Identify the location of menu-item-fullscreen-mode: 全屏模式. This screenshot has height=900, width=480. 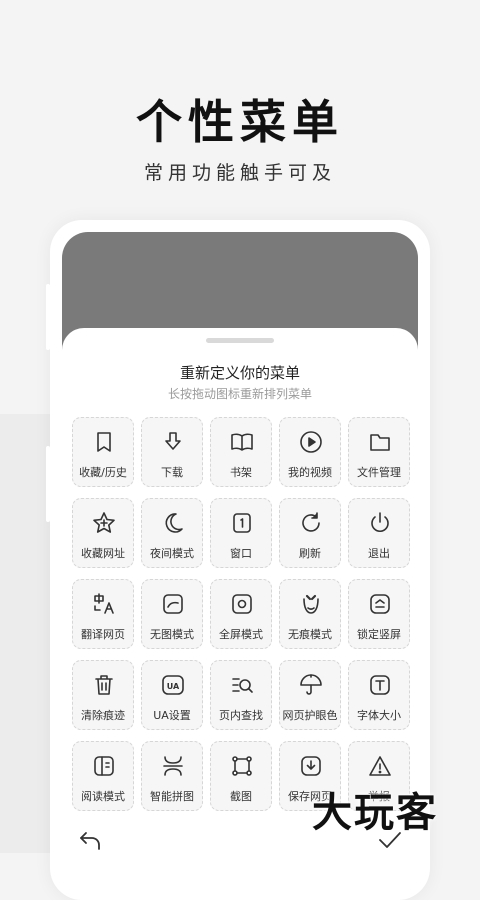
(241, 614).